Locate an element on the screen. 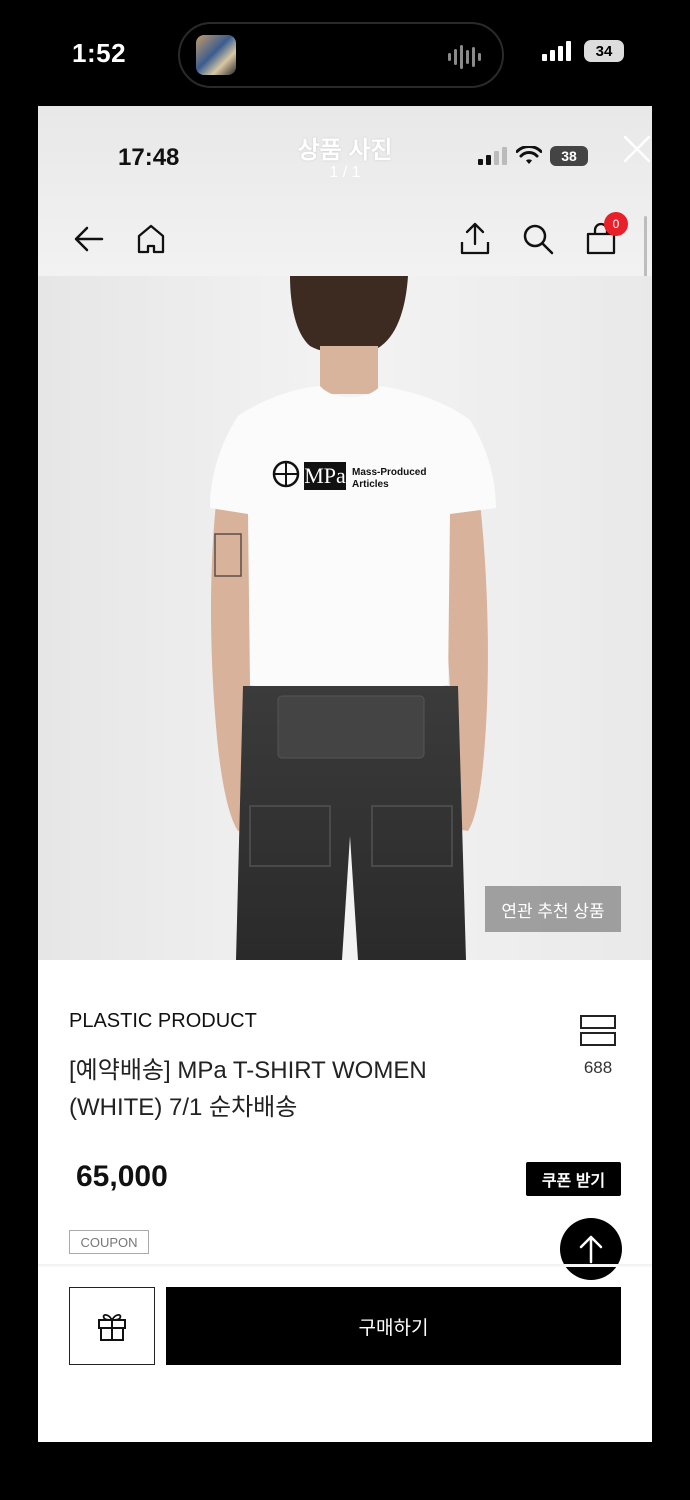 The image size is (690, 1500). os-status-icons: 34 is located at coordinates (583, 51).